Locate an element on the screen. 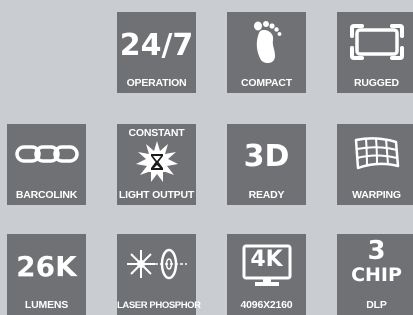 This screenshot has width=413, height=315. tile-warping: WARPING is located at coordinates (375, 164).